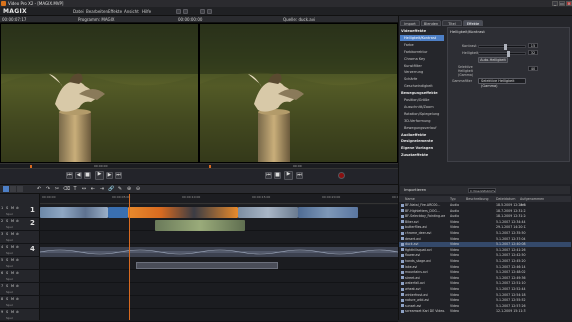 The image size is (572, 322). I want to click on toolbar-tool-icon: ↔, so click(84, 189).